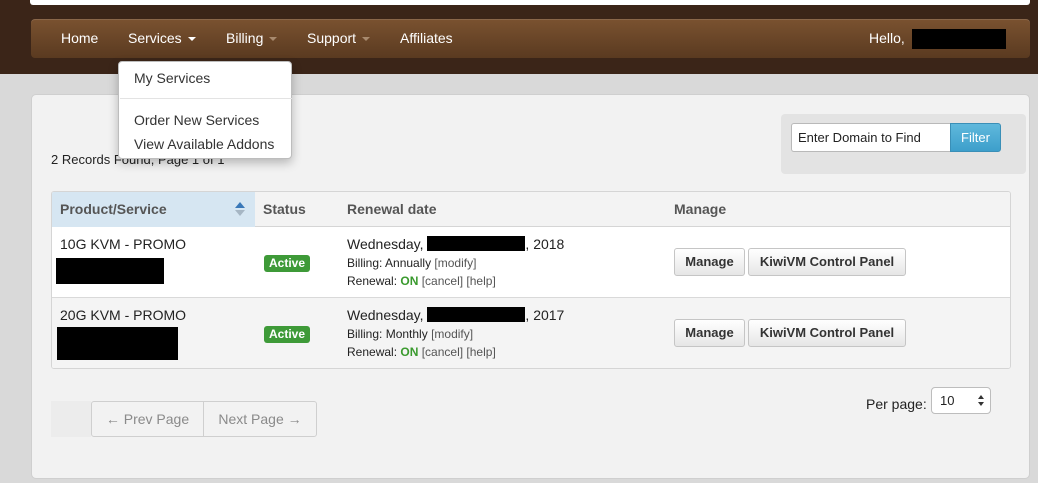 This screenshot has width=1038, height=483. Describe the element at coordinates (206, 98) in the screenshot. I see `menu-divider` at that location.